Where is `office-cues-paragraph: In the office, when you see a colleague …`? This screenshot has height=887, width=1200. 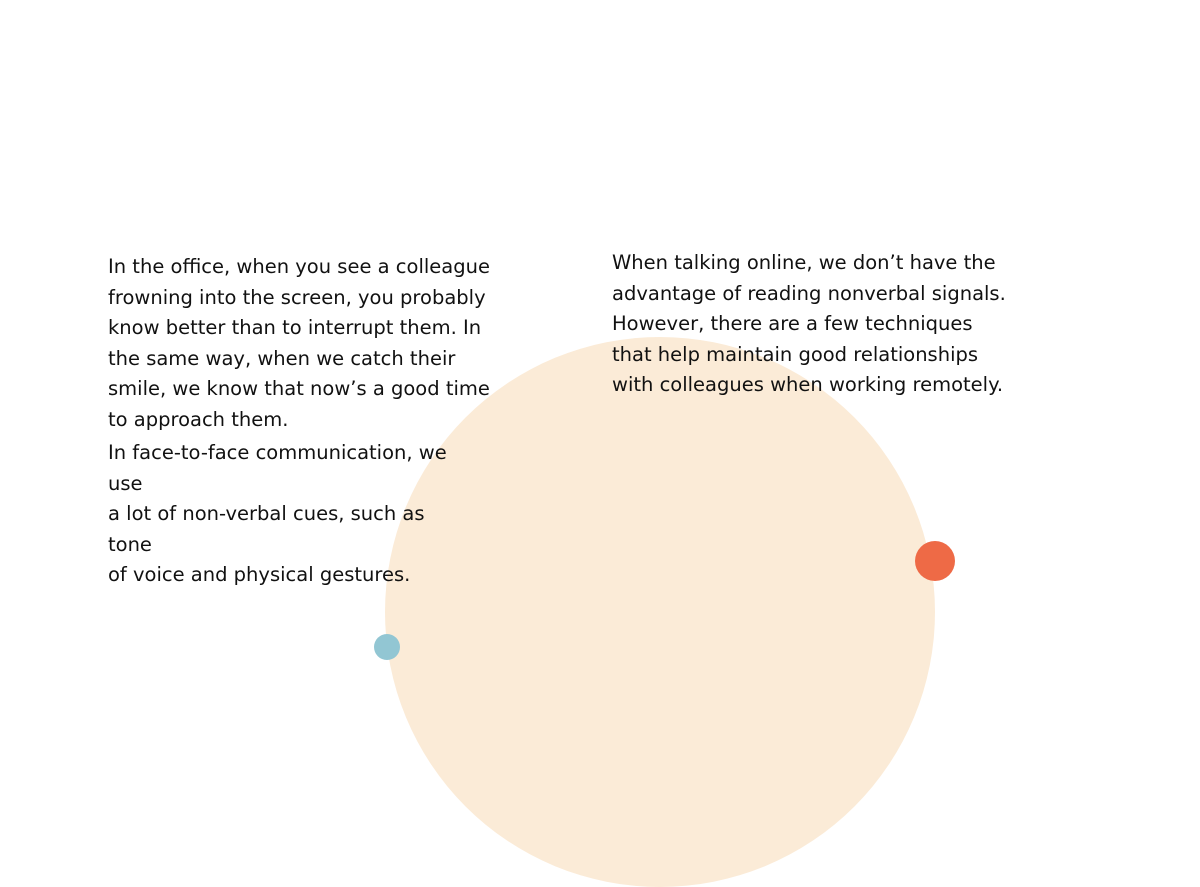
office-cues-paragraph: In the office, when you see a colleague … is located at coordinates (299, 343).